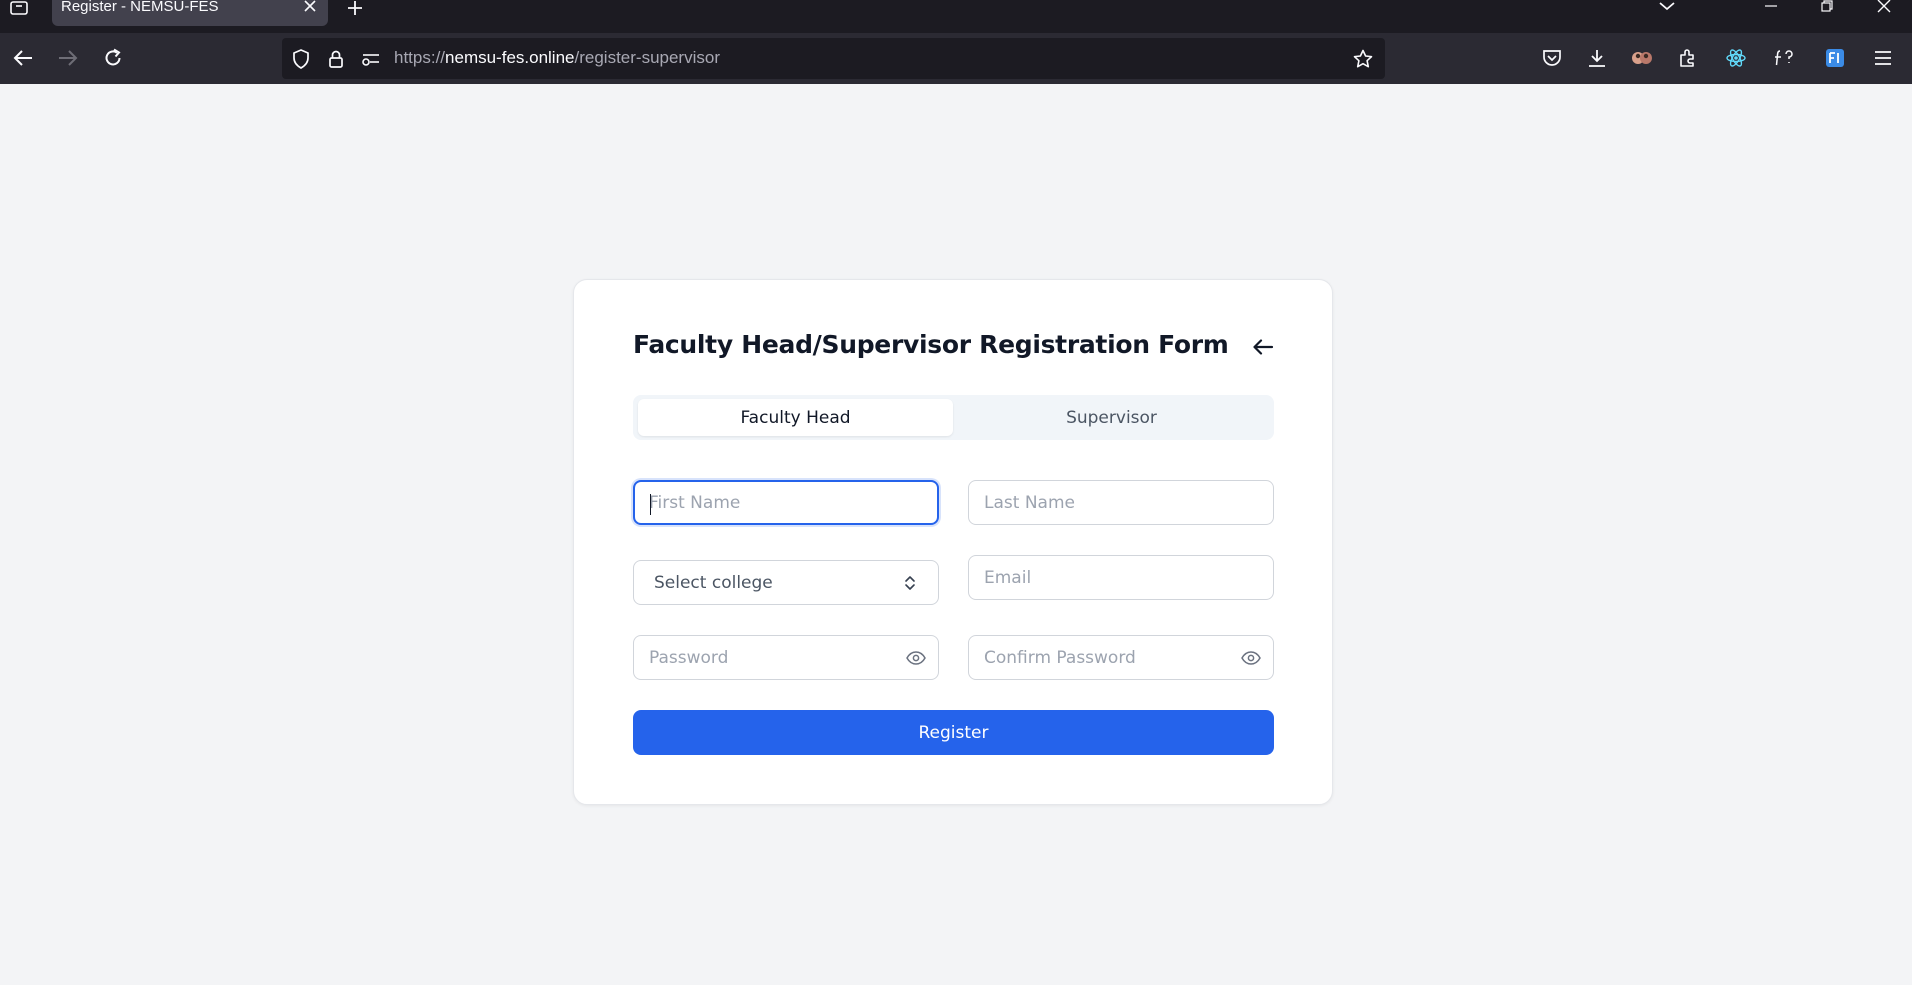  I want to click on tab-supervisor: Supervisor, so click(1111, 417).